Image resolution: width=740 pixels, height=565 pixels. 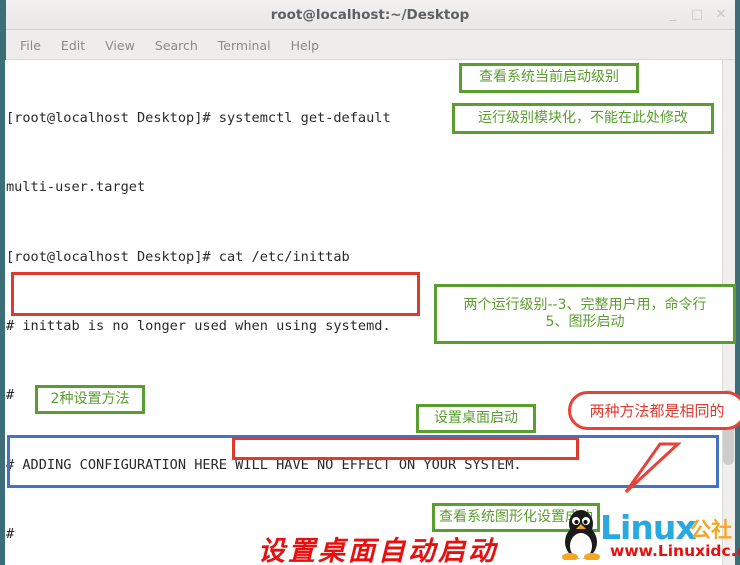 What do you see at coordinates (405, 448) in the screenshot?
I see `annotation-redbox-typed-command` at bounding box center [405, 448].